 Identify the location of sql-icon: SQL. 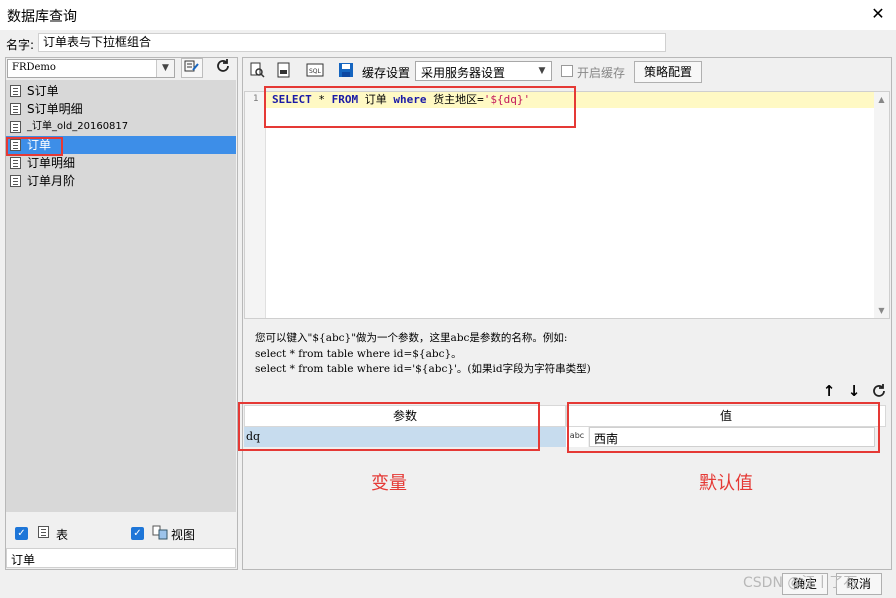
(315, 70).